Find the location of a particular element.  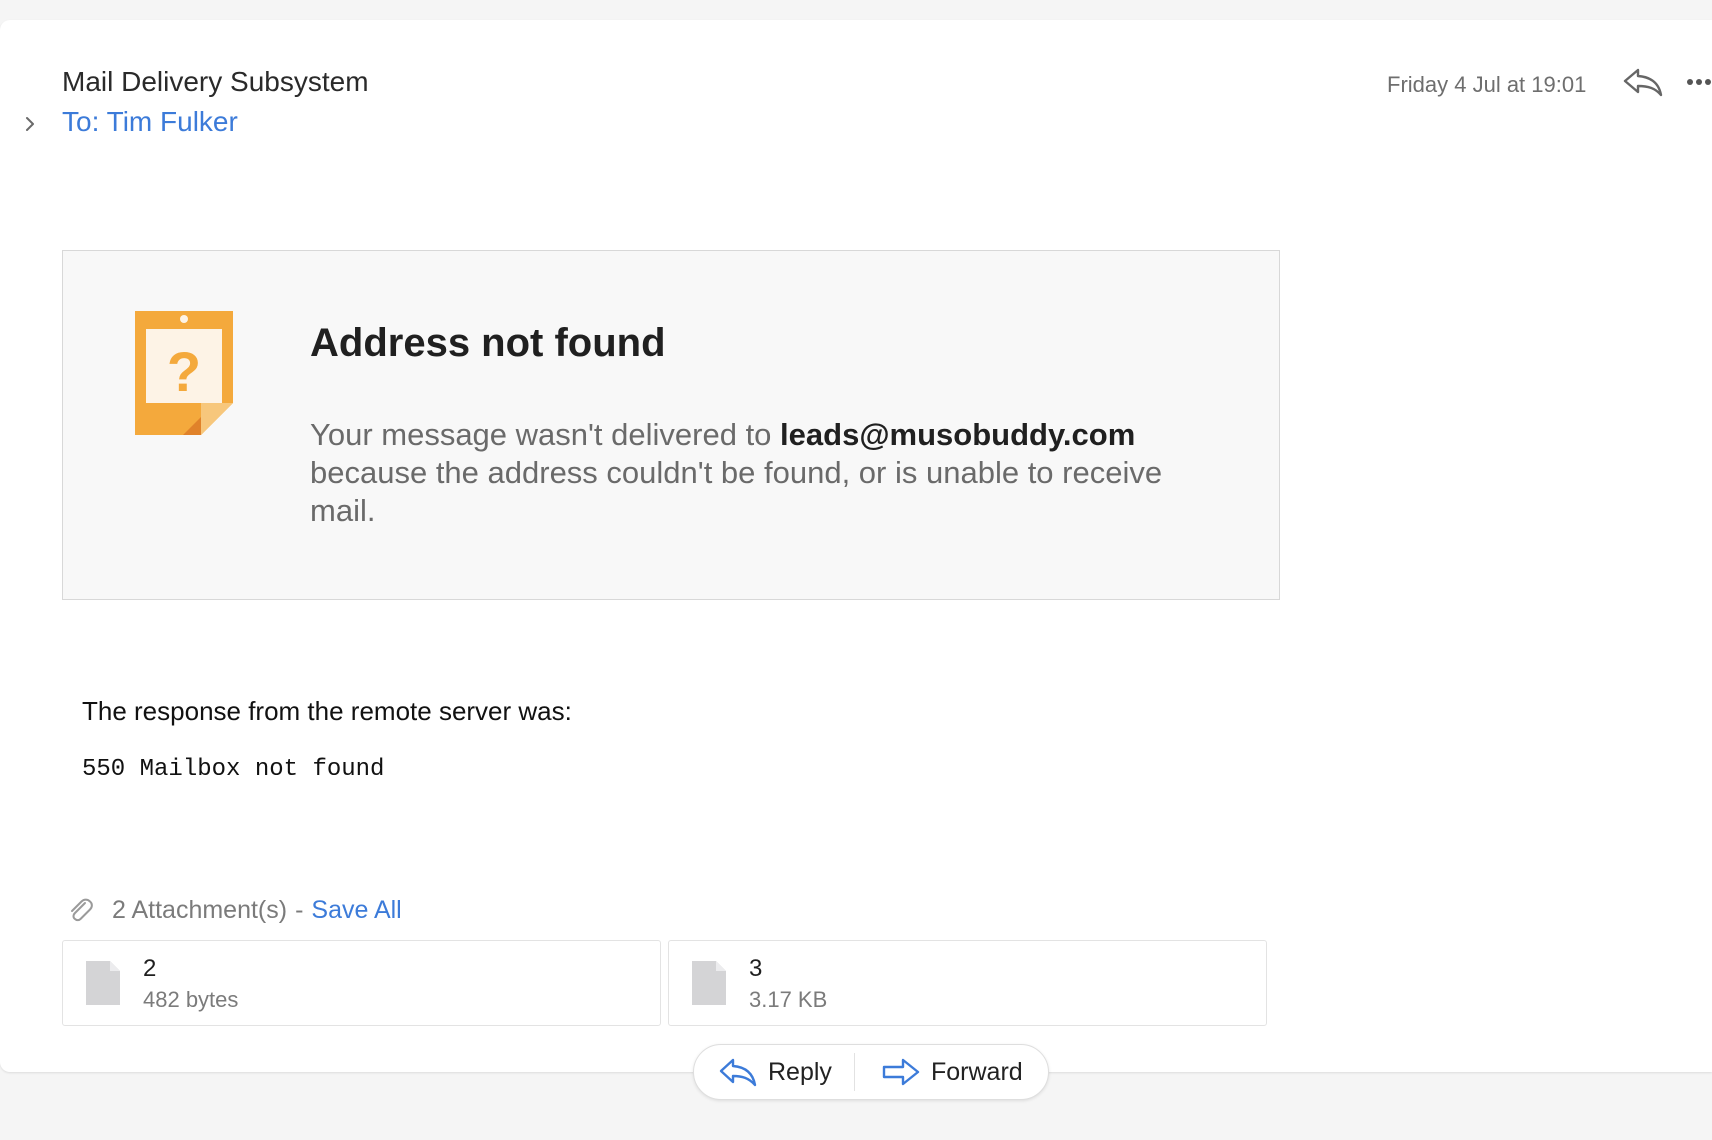

notice-text-prefix: Your message wasn't delivered to is located at coordinates (545, 434).